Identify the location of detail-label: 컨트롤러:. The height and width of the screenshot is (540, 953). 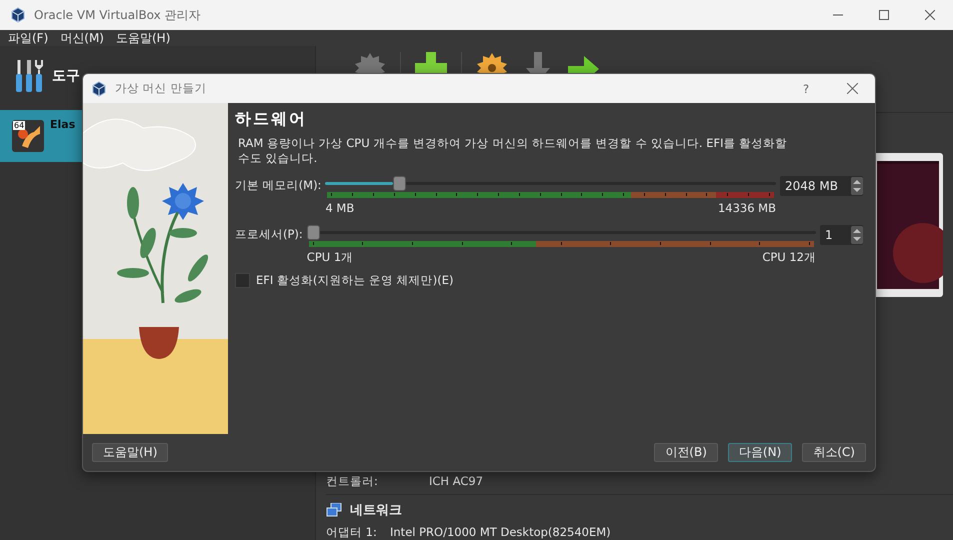
(352, 481).